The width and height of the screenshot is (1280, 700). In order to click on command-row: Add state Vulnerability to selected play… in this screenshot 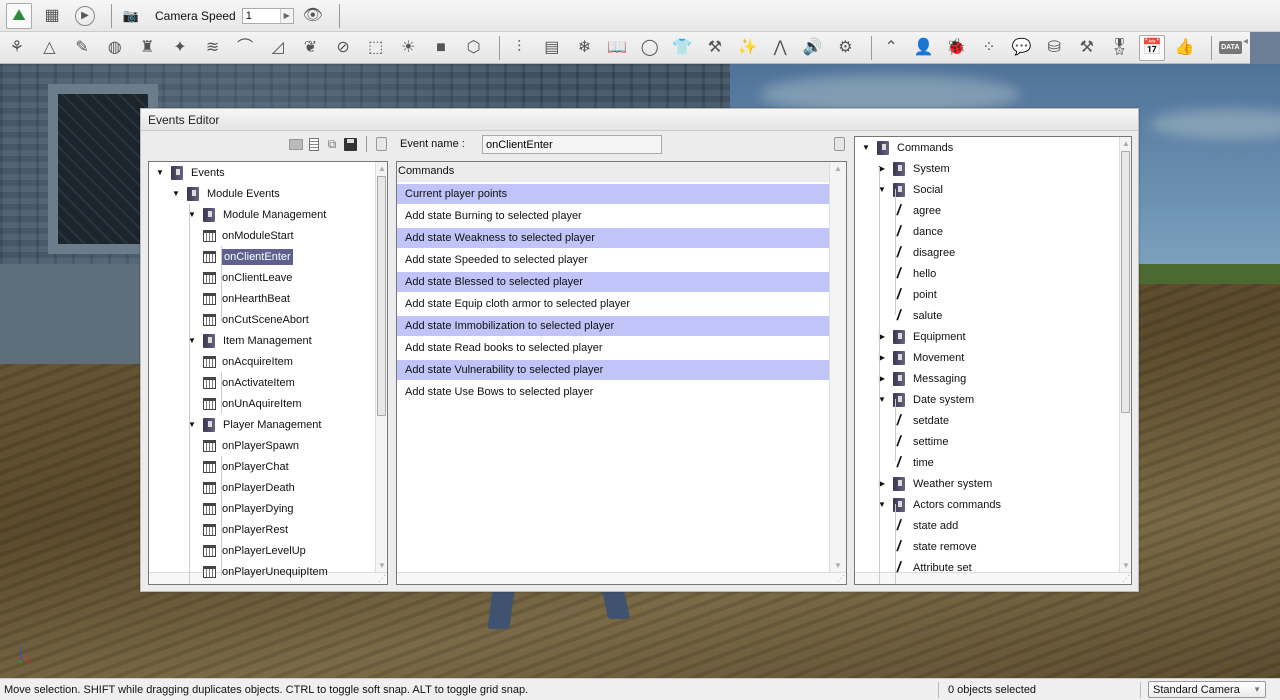, I will do `click(613, 370)`.